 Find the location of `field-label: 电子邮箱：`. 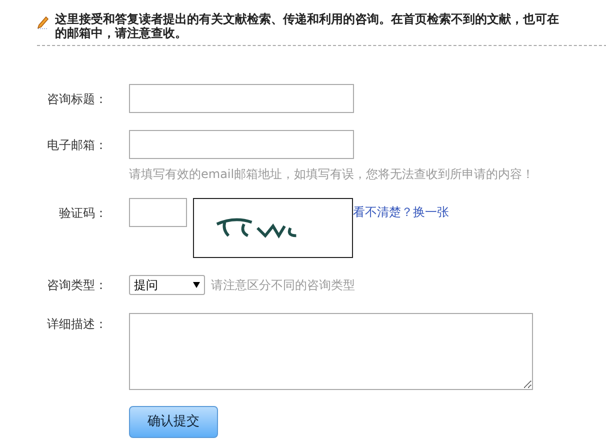

field-label: 电子邮箱： is located at coordinates (77, 145).